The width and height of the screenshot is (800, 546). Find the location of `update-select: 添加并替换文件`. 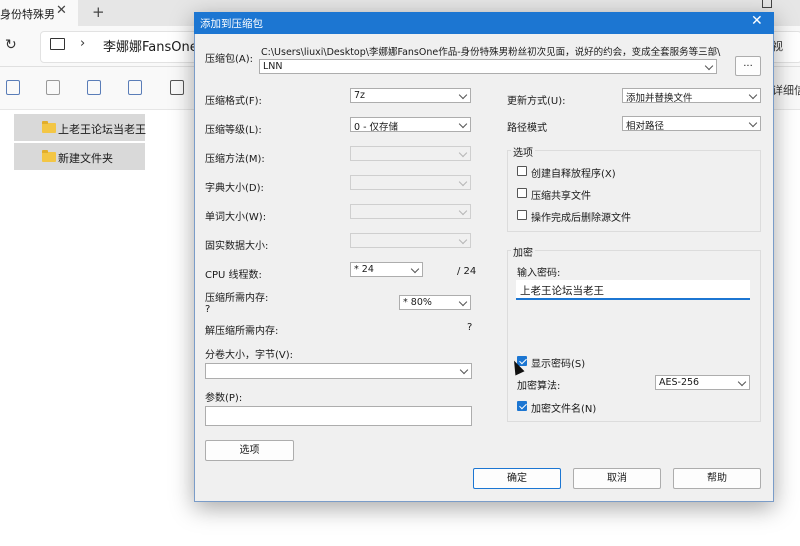

update-select: 添加并替换文件 is located at coordinates (691, 96).